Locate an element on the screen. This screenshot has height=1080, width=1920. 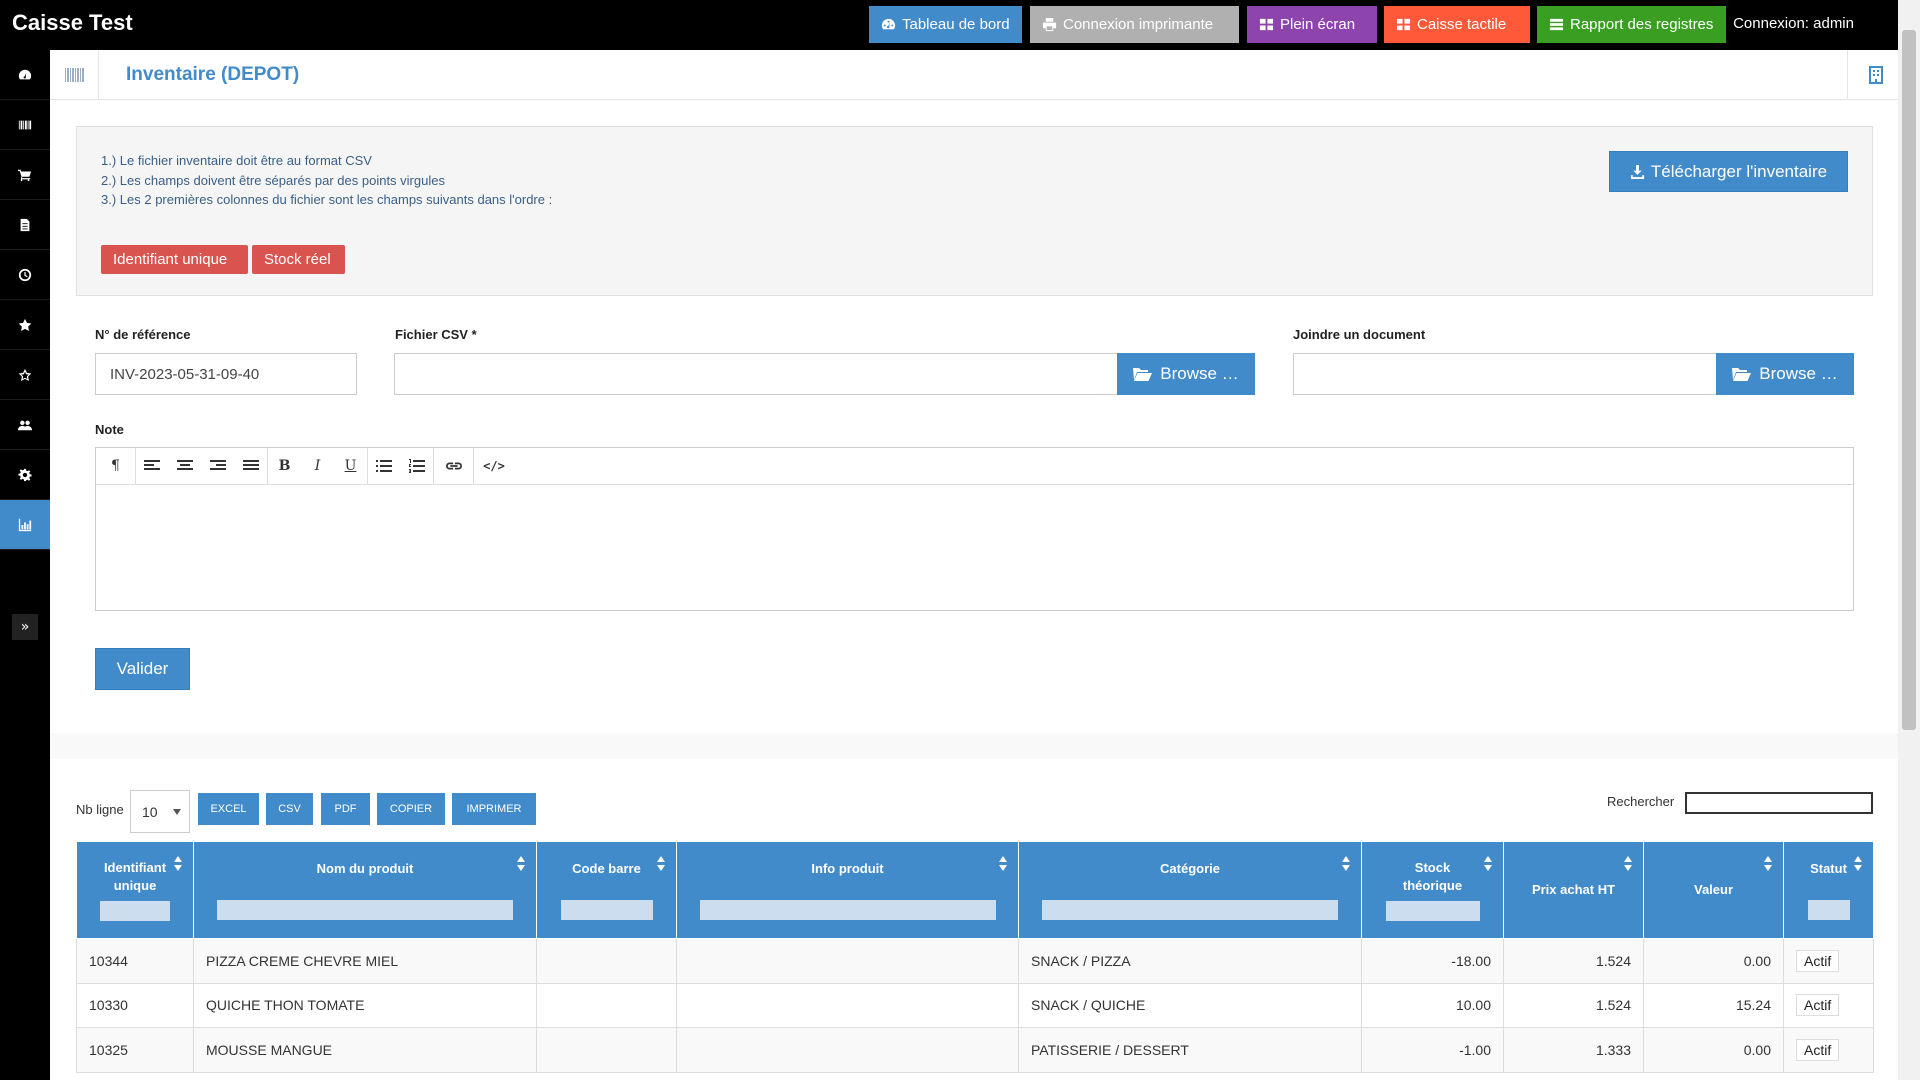
code-view-button: </> is located at coordinates (494, 466).